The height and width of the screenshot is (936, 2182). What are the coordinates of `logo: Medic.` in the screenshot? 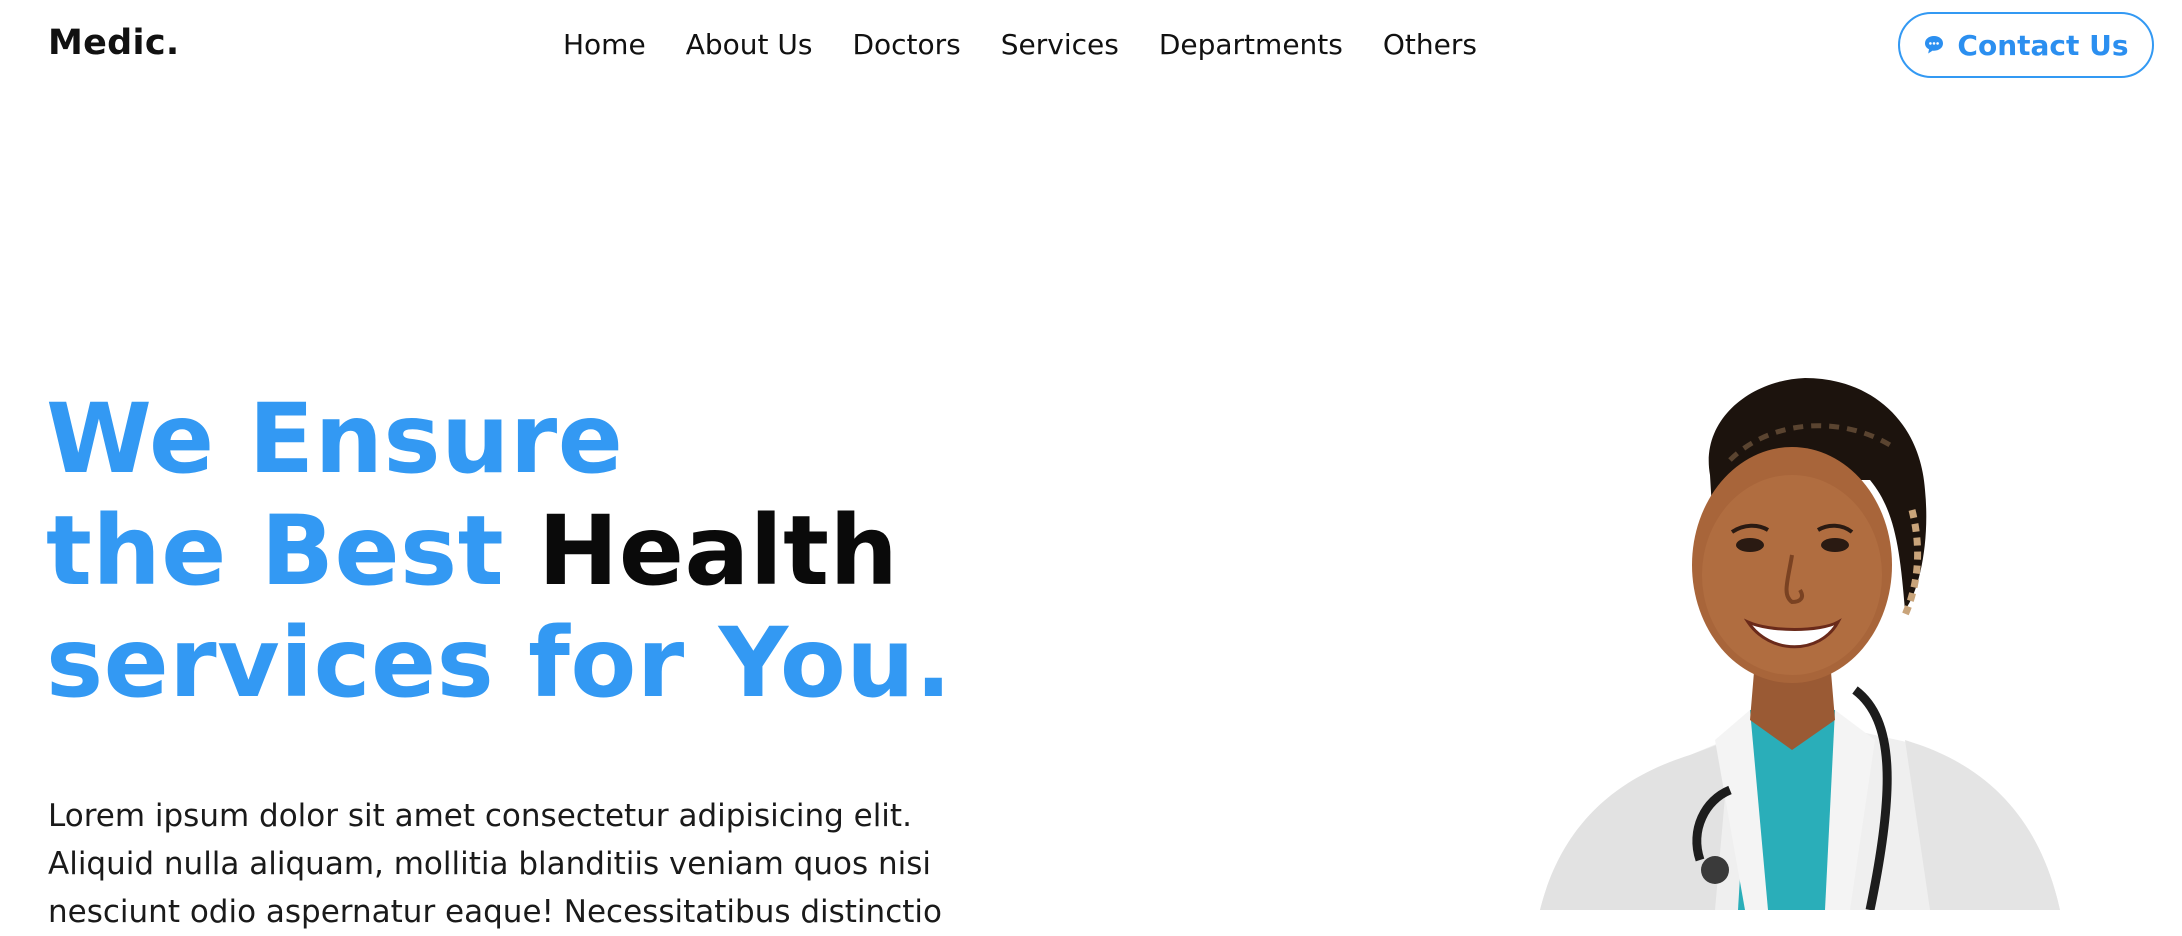 It's located at (113, 43).